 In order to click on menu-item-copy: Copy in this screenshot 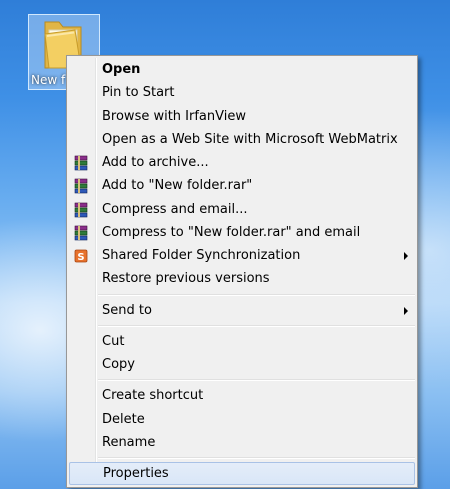, I will do `click(242, 364)`.